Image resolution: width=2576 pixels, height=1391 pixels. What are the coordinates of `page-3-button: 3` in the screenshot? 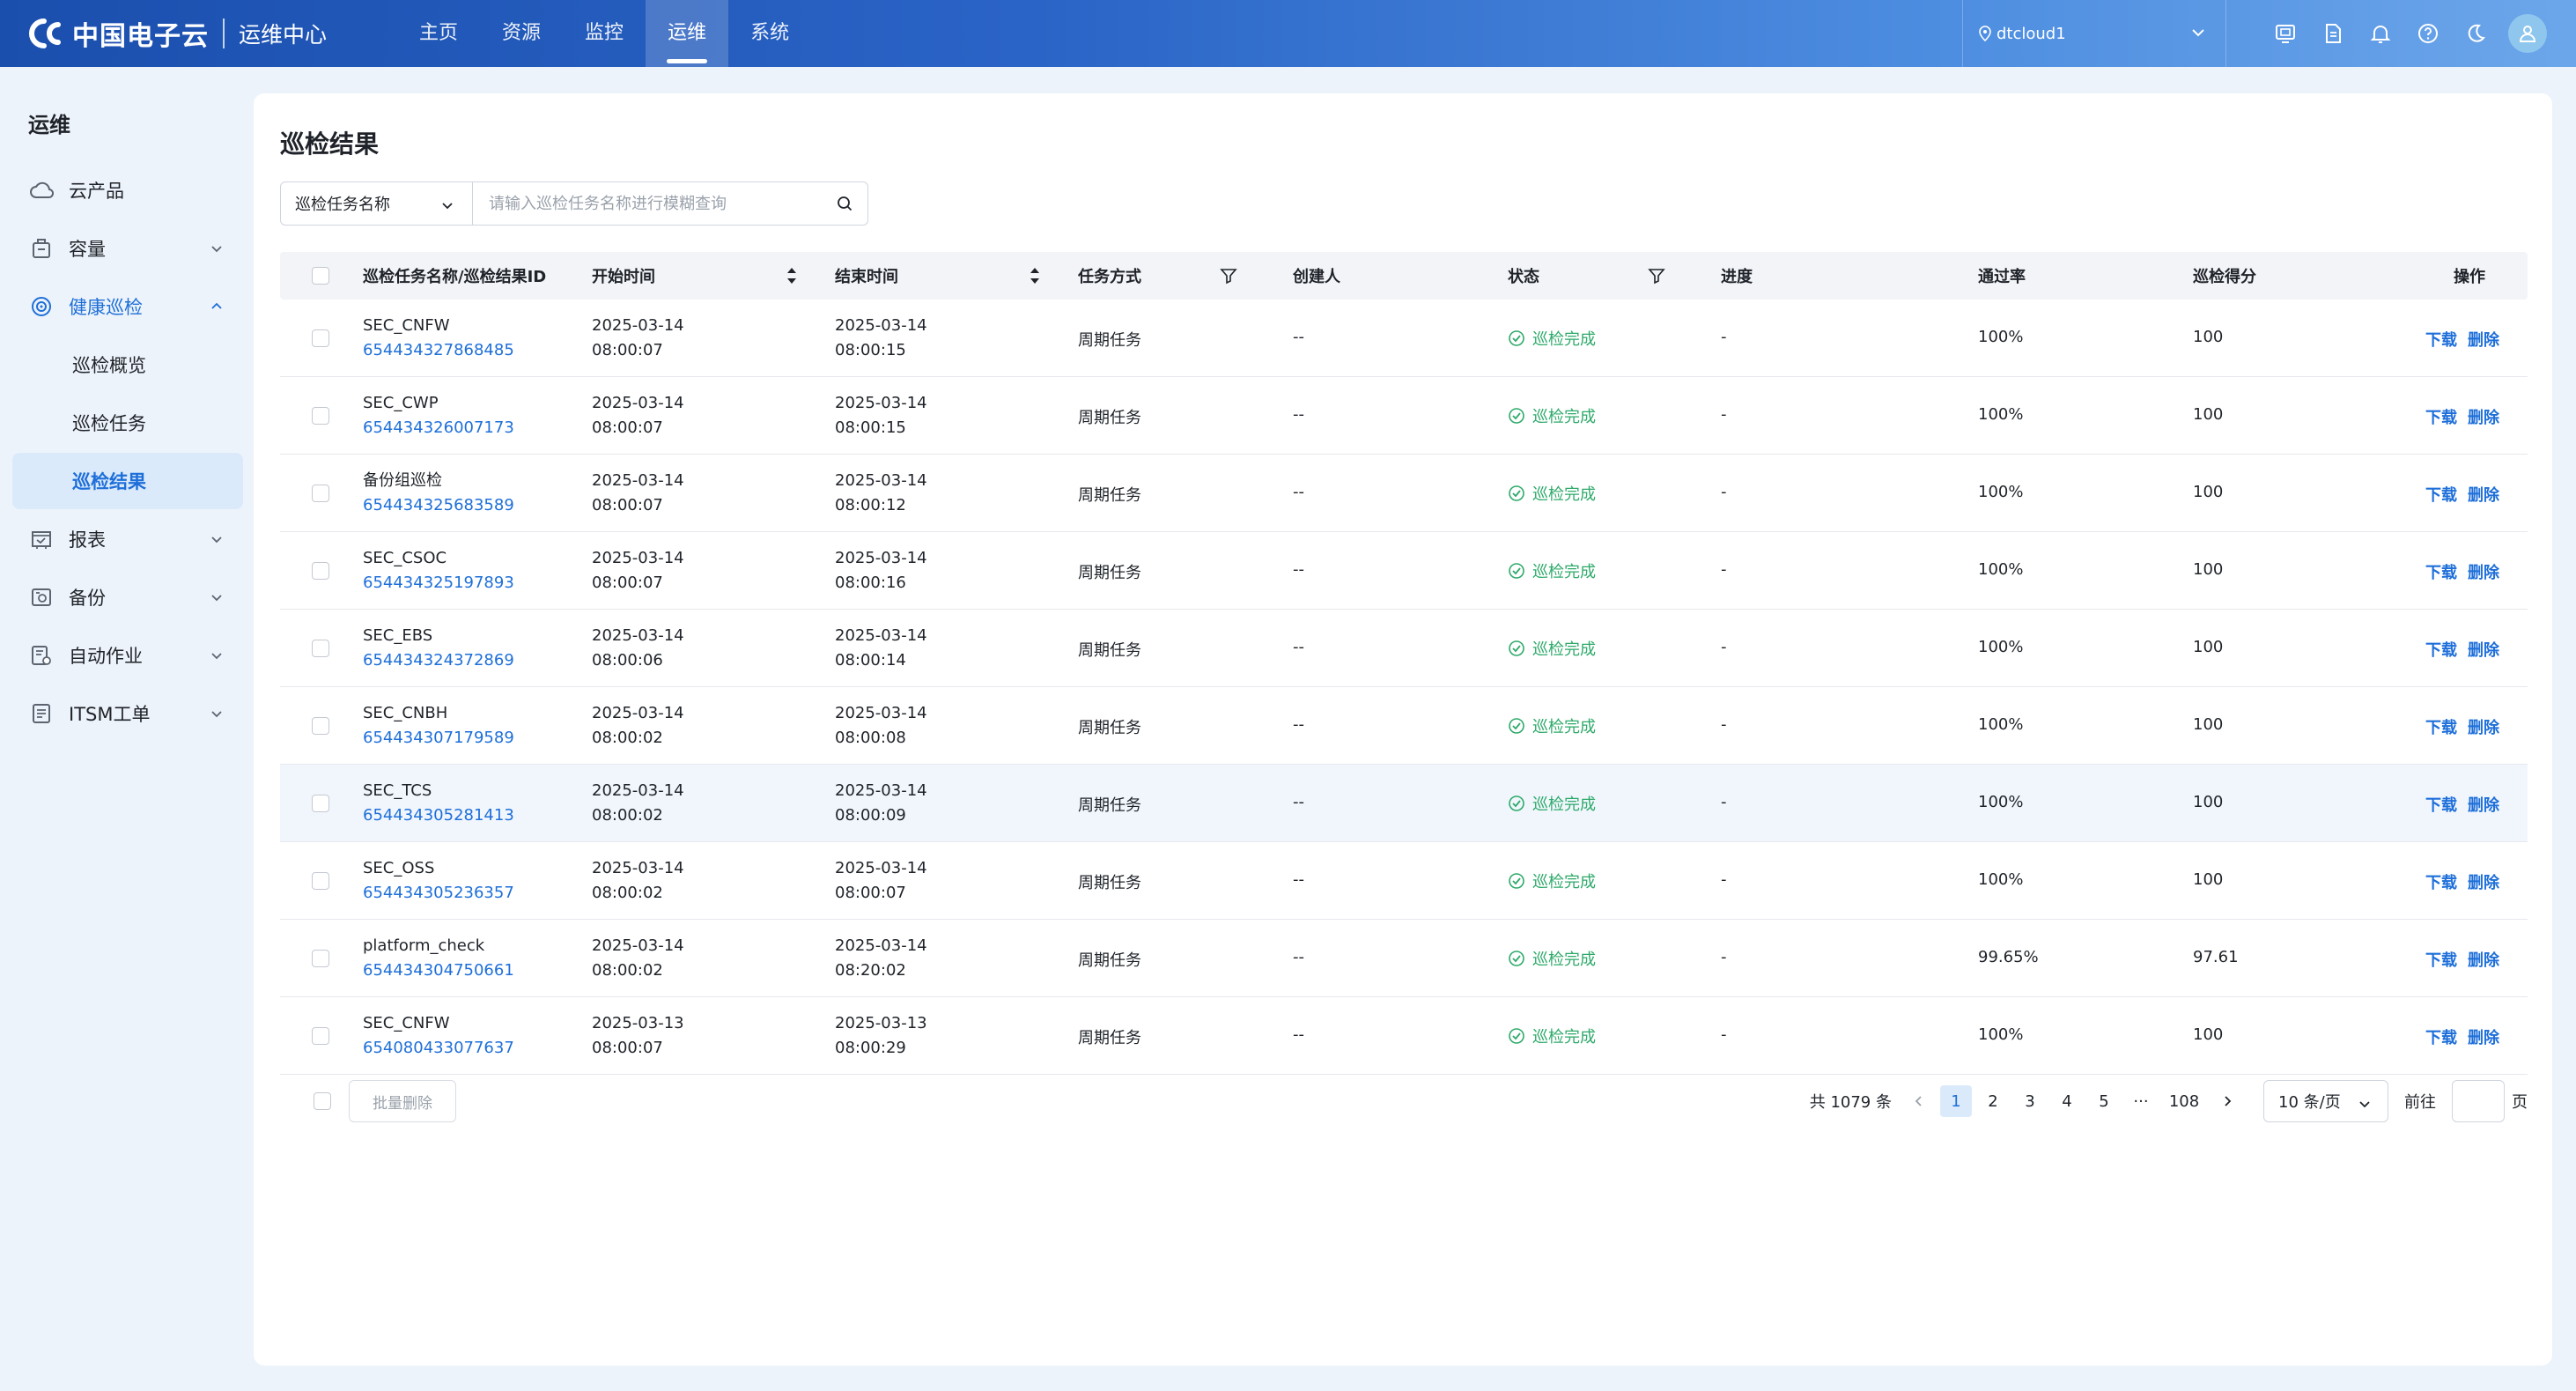 It's located at (2030, 1101).